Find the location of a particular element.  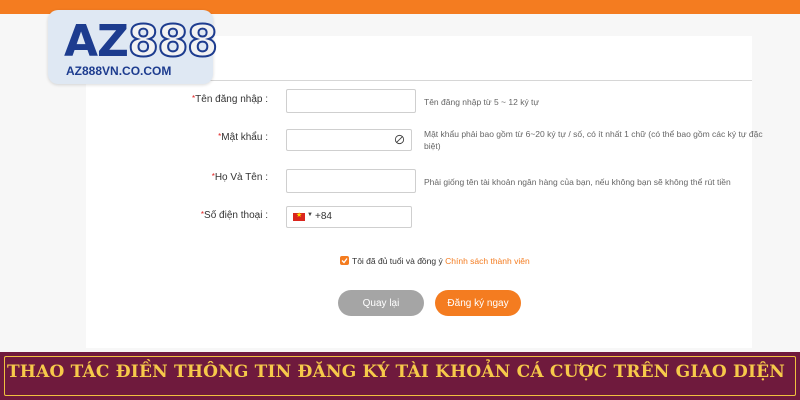

phone-input: ★ ▼ +84 is located at coordinates (349, 217).